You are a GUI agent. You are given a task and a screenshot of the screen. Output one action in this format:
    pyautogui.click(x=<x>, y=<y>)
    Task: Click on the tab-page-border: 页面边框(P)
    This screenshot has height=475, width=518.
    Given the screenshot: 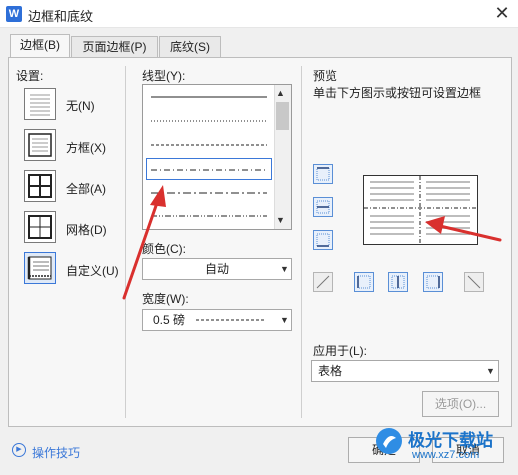 What is the action you would take?
    pyautogui.click(x=114, y=47)
    